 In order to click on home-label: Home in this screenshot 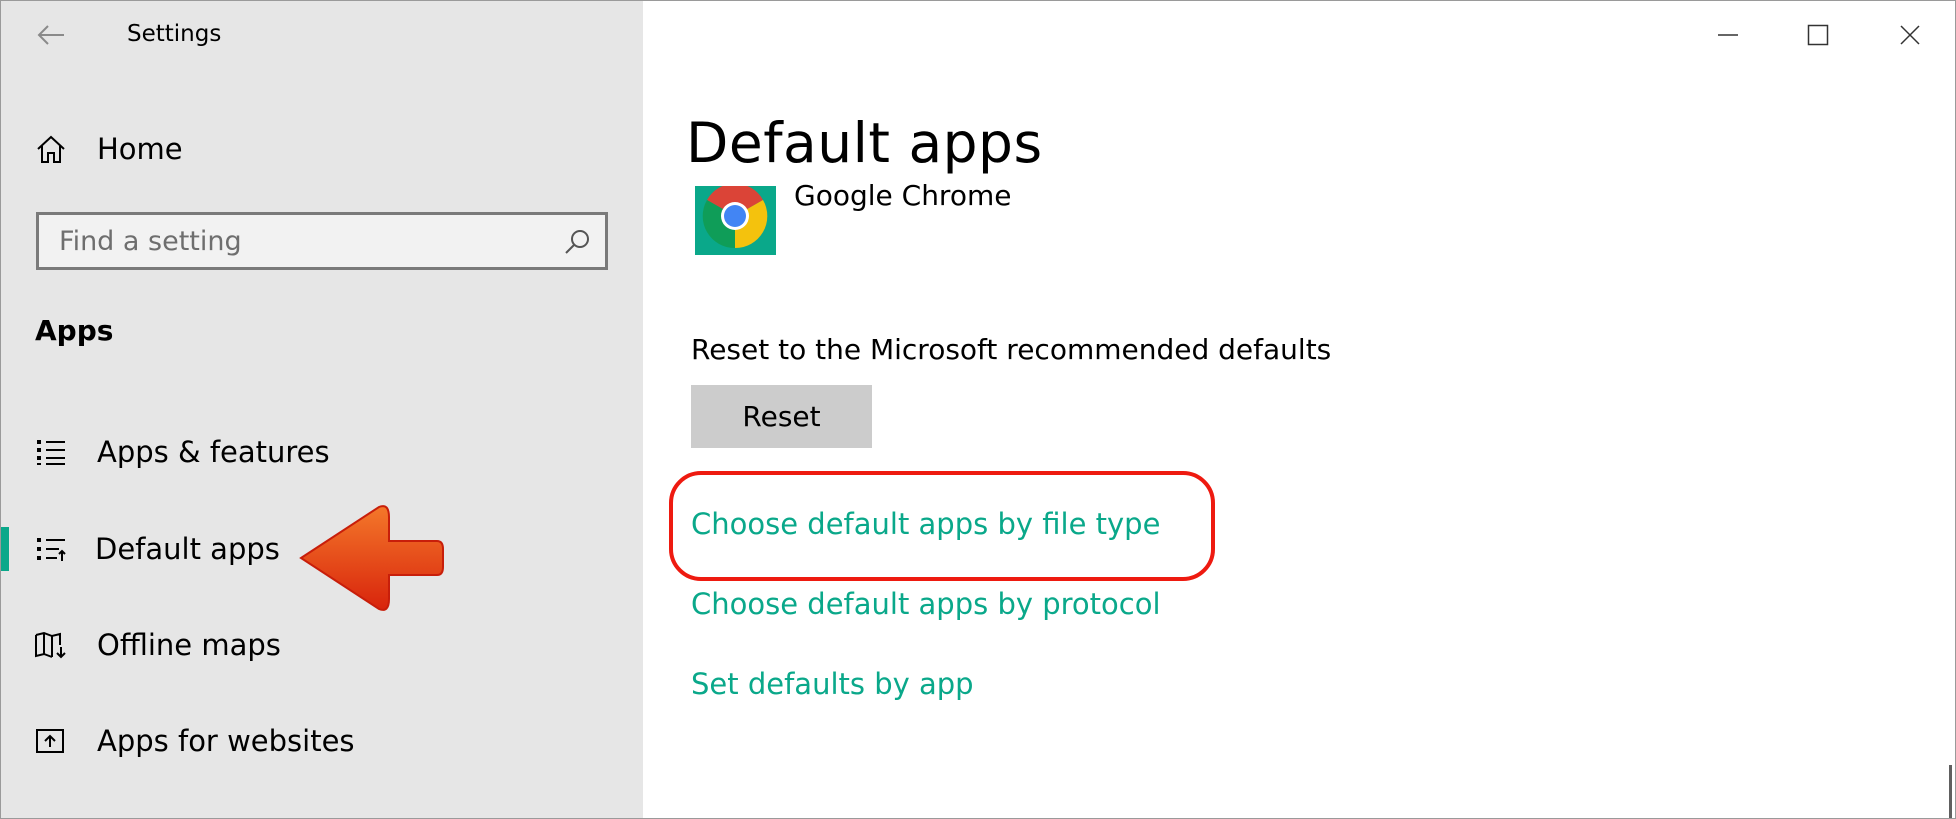, I will do `click(140, 149)`.